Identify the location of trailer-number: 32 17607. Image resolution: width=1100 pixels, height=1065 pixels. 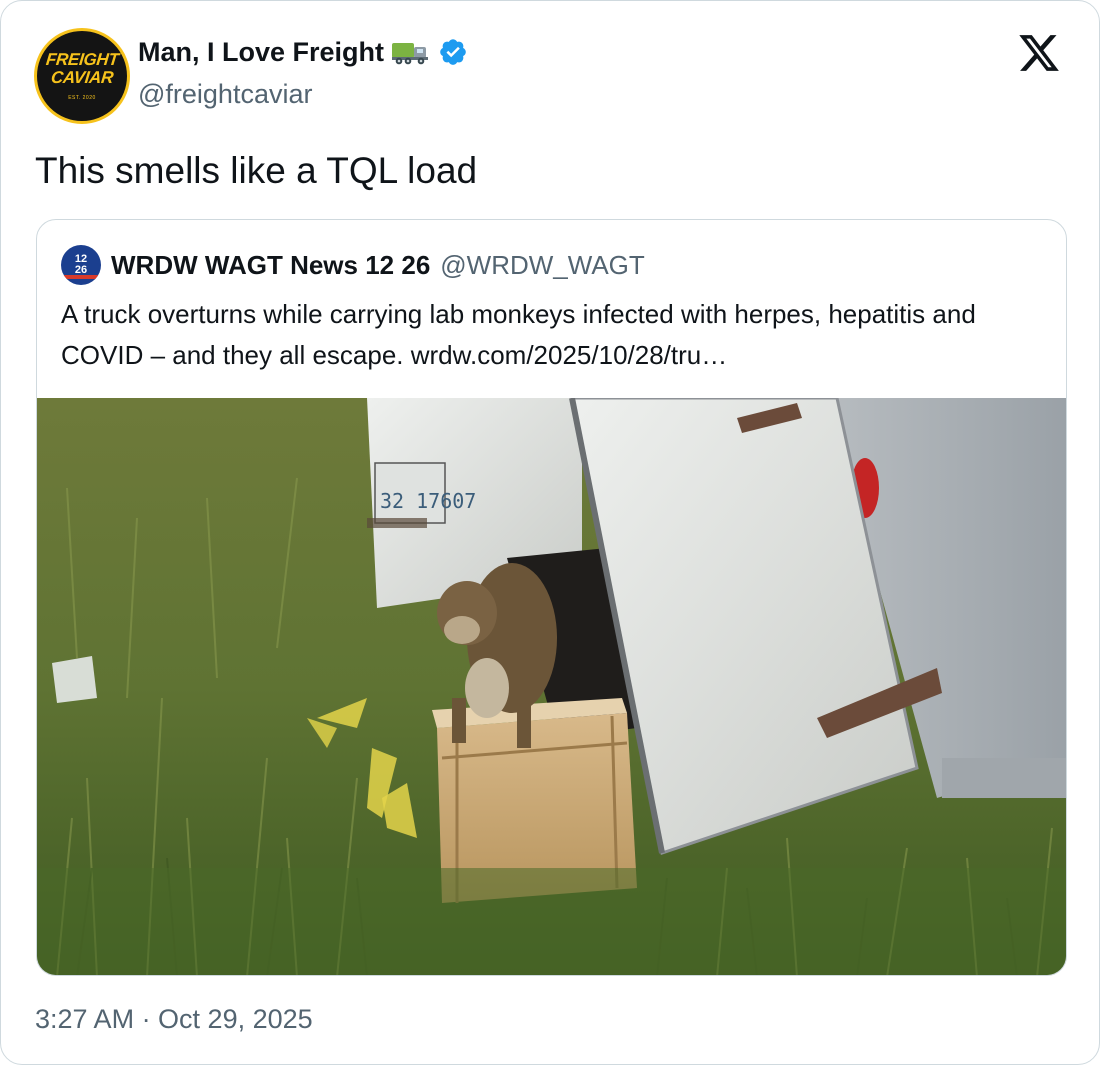
(428, 501).